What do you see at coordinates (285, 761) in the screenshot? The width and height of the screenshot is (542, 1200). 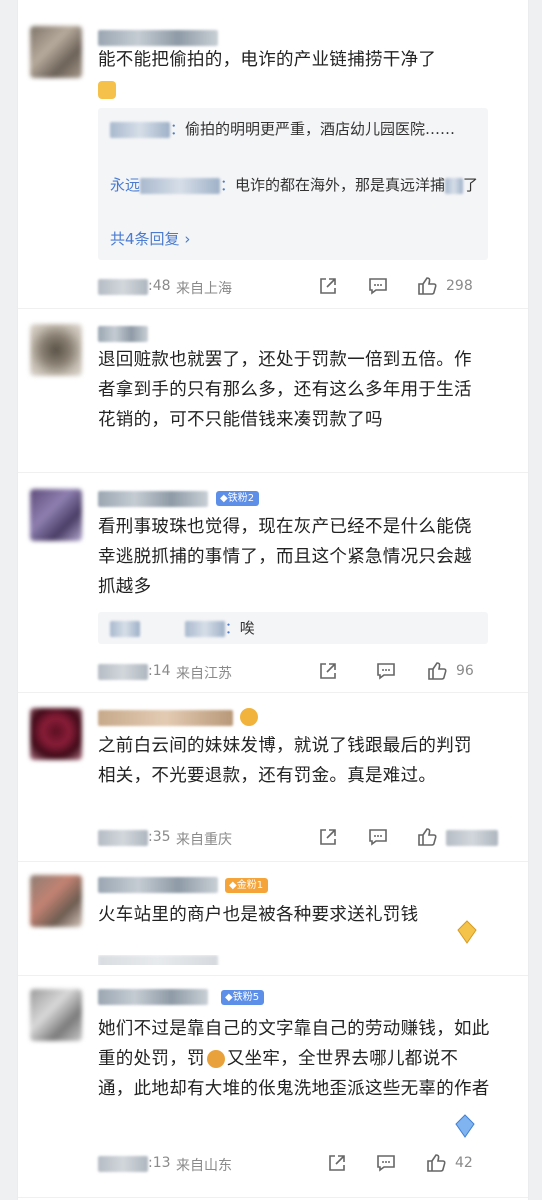 I see `comment-text: 之前白云间的妹妹发博，就说了钱跟最后的判罚相关，不光要退款，还有罚金。真是难过。` at bounding box center [285, 761].